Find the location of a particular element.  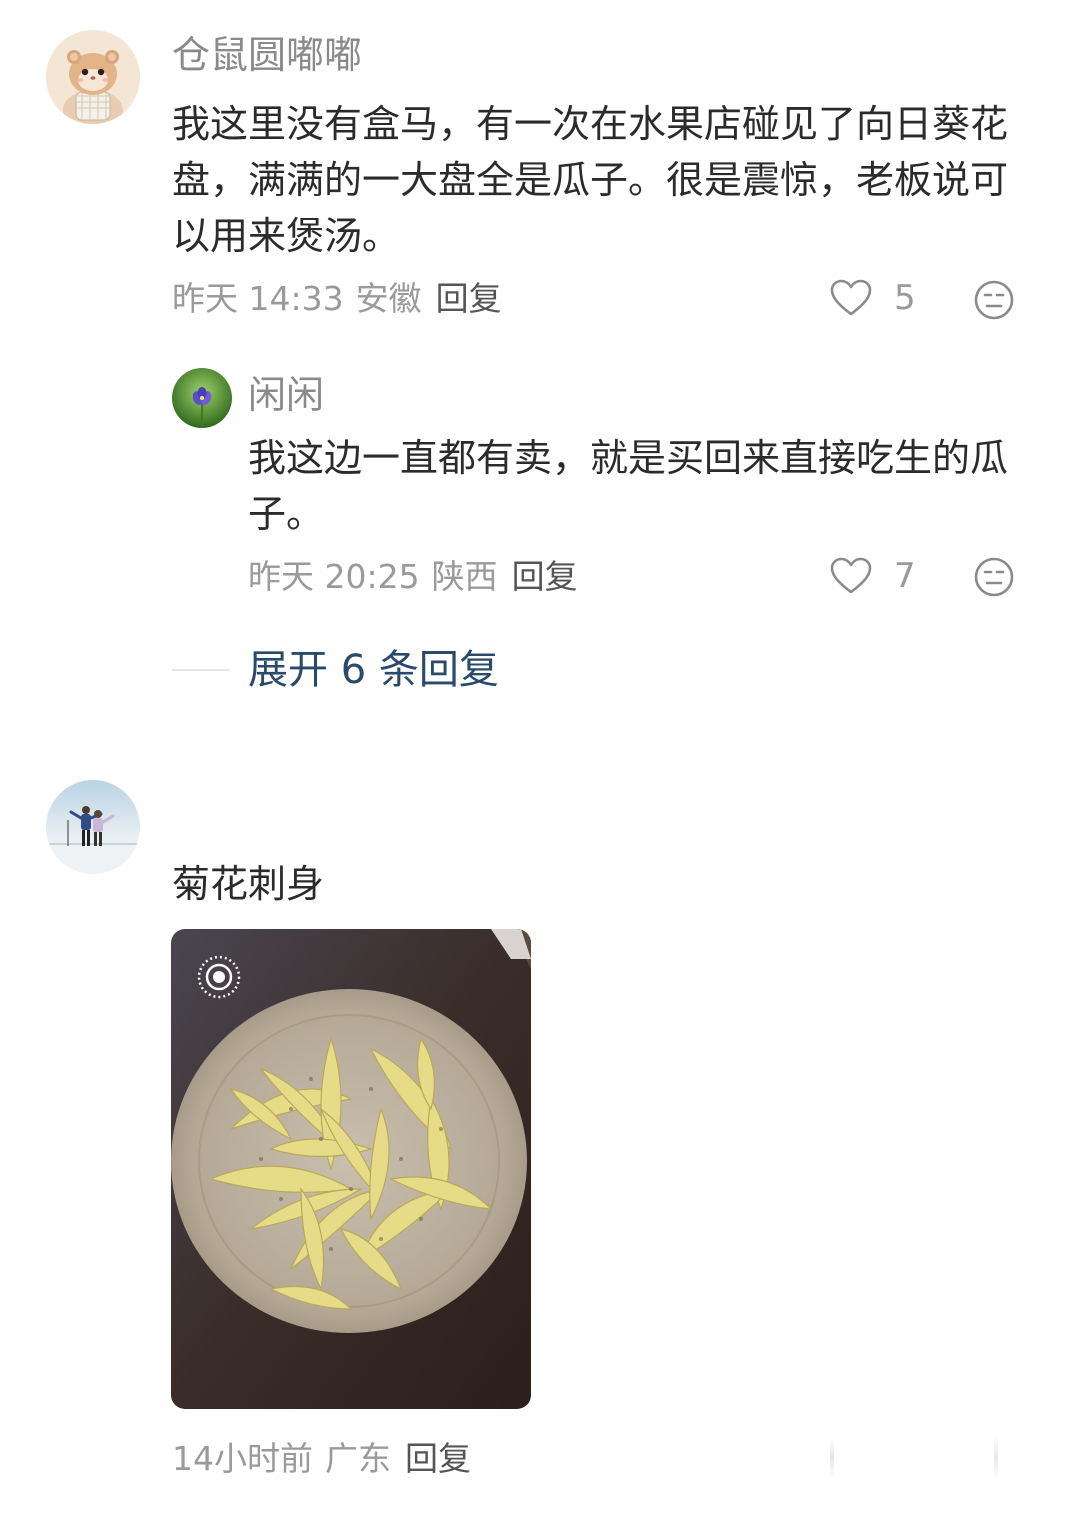

comment-image is located at coordinates (351, 1169).